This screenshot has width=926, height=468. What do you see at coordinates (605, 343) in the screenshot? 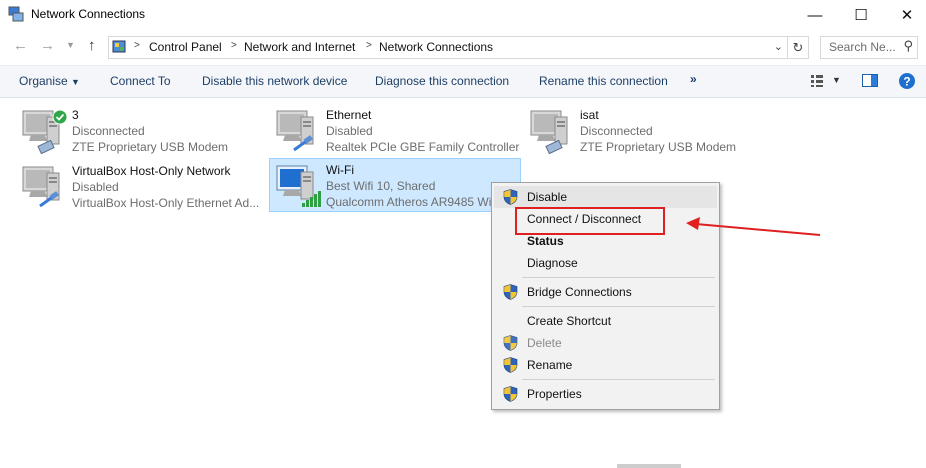
I see `menu-item-delete: Delete` at bounding box center [605, 343].